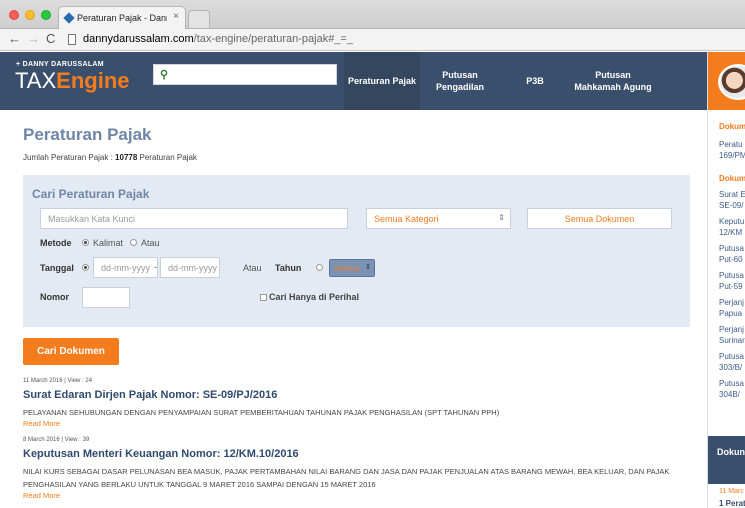 The image size is (745, 508). Describe the element at coordinates (199, 19) in the screenshot. I see `new-tab-button` at that location.